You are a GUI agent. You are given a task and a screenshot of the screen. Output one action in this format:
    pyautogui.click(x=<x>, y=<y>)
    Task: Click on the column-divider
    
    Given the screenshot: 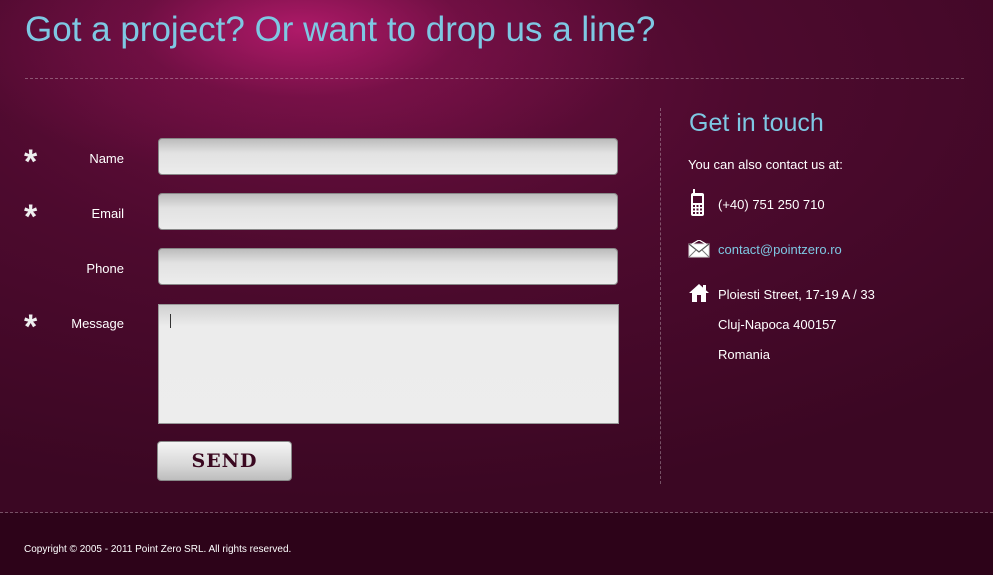 What is the action you would take?
    pyautogui.click(x=660, y=296)
    